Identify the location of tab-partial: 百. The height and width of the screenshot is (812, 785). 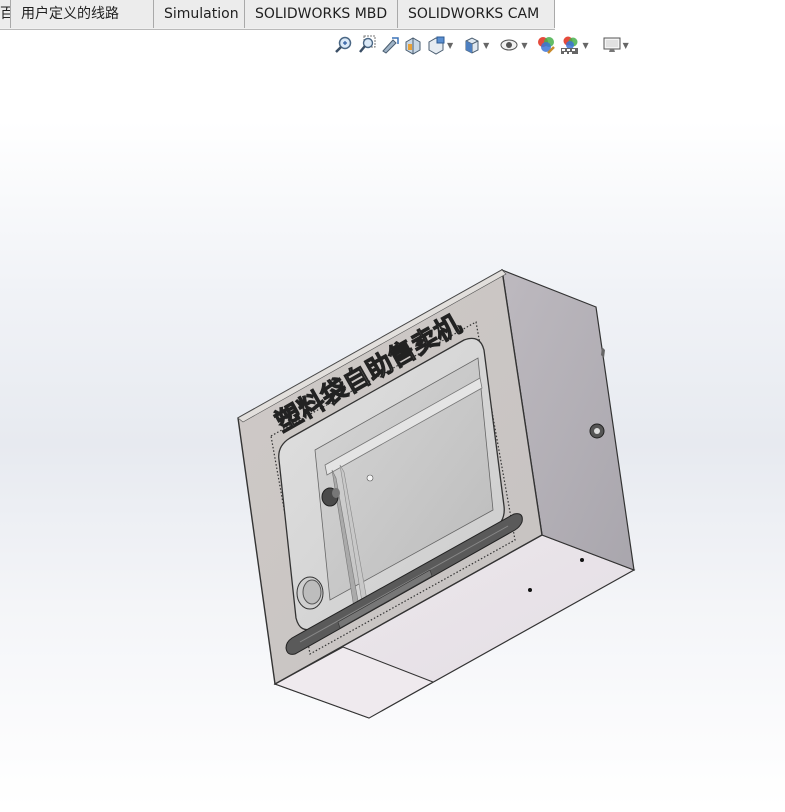
(5, 14).